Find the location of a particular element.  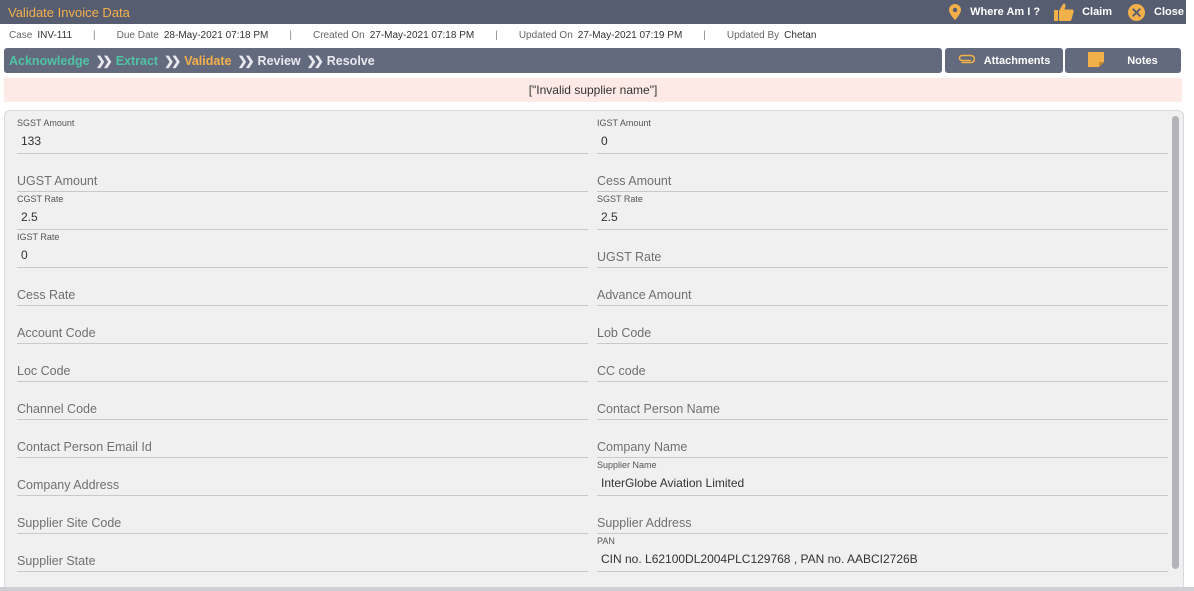

field-placeholder: Cess Rate is located at coordinates (46, 295).